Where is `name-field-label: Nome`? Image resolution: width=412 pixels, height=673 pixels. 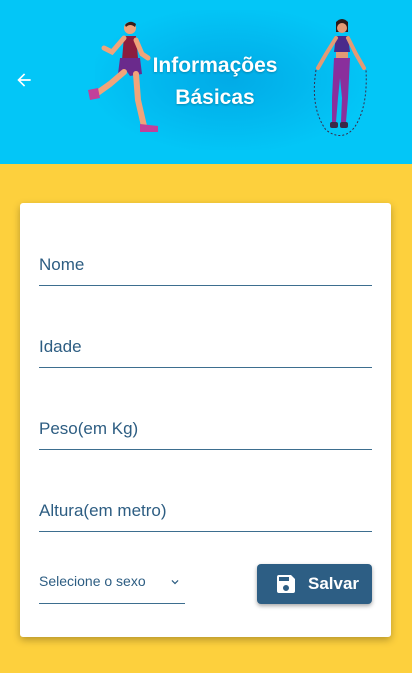 name-field-label: Nome is located at coordinates (62, 264).